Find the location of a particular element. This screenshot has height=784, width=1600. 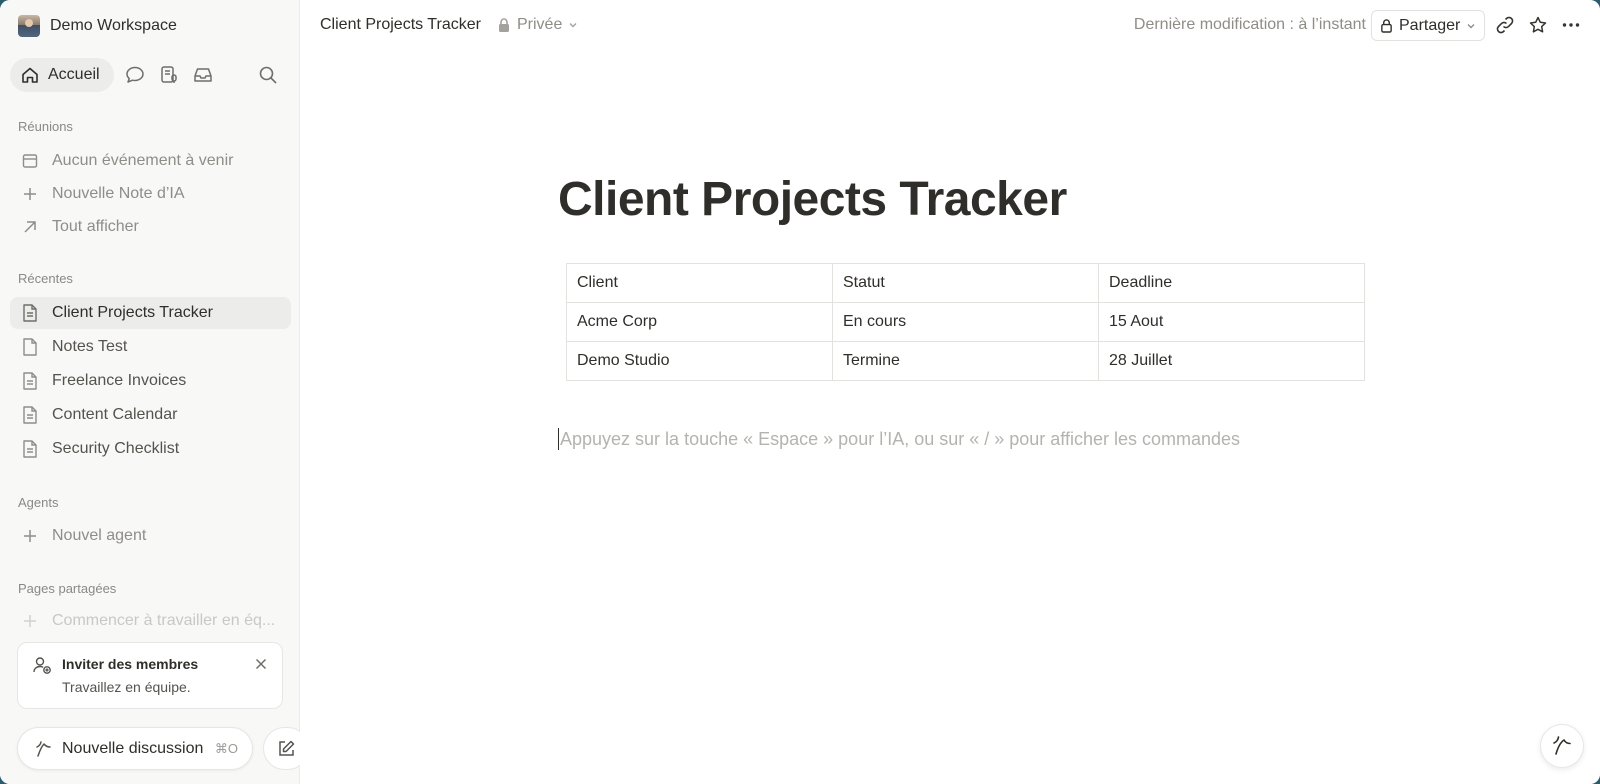

table-cell: En cours is located at coordinates (965, 322).